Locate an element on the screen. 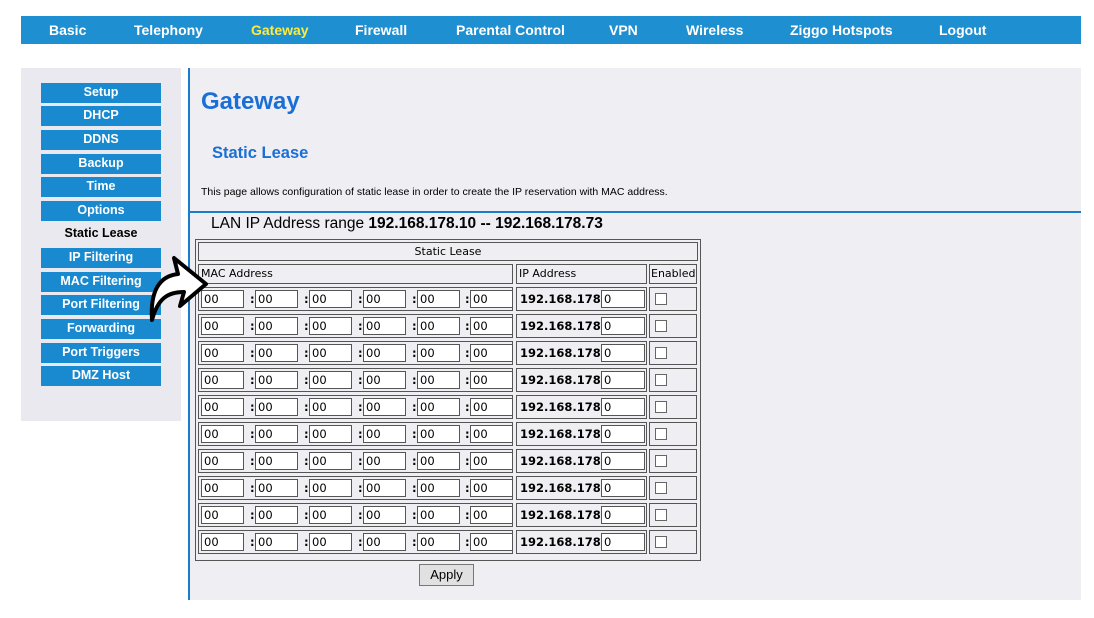 The height and width of the screenshot is (618, 1094). sidebar-item-backup: Backup is located at coordinates (101, 164).